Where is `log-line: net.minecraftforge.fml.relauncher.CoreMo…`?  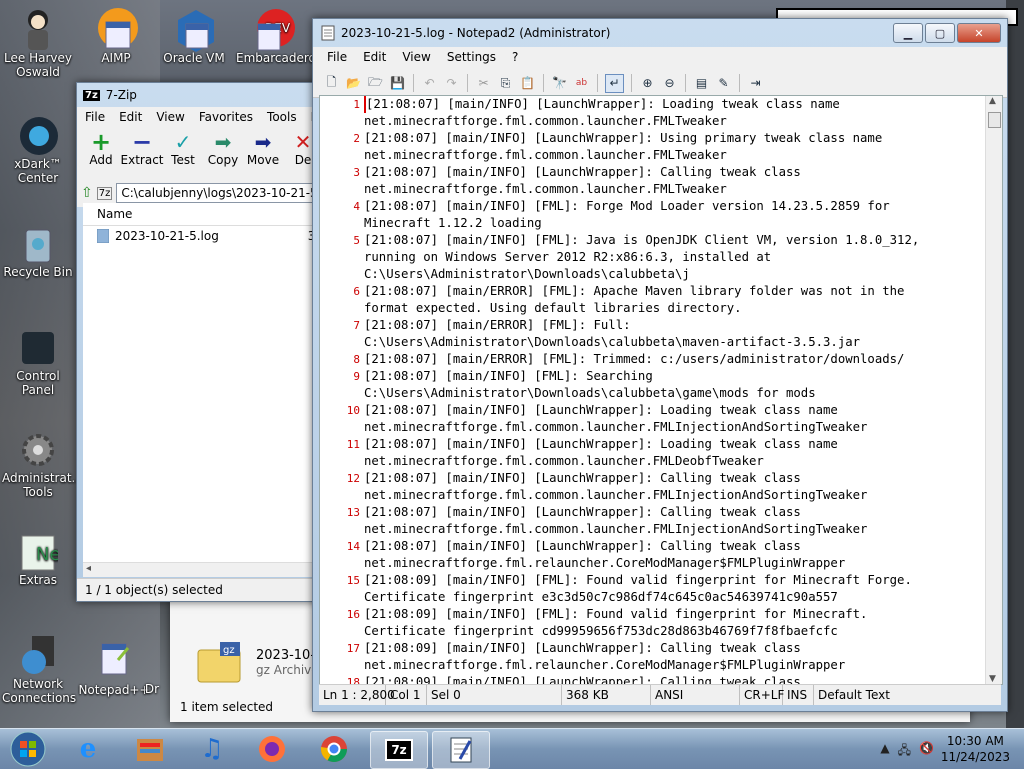
log-line: net.minecraftforge.fml.relauncher.CoreMo… is located at coordinates (661, 665).